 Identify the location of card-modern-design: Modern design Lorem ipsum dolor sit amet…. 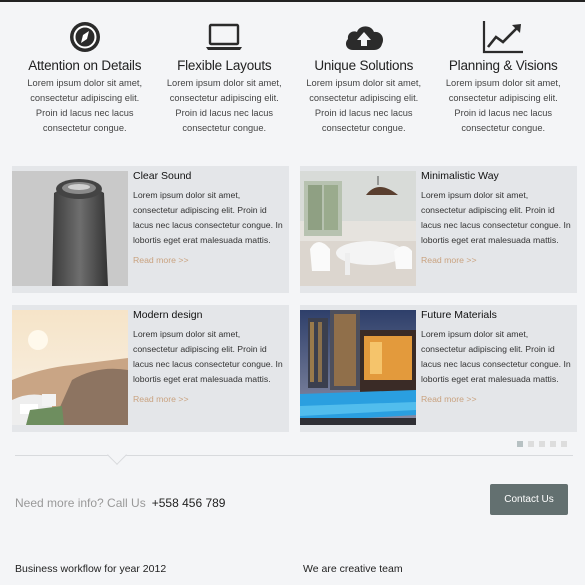
(150, 368).